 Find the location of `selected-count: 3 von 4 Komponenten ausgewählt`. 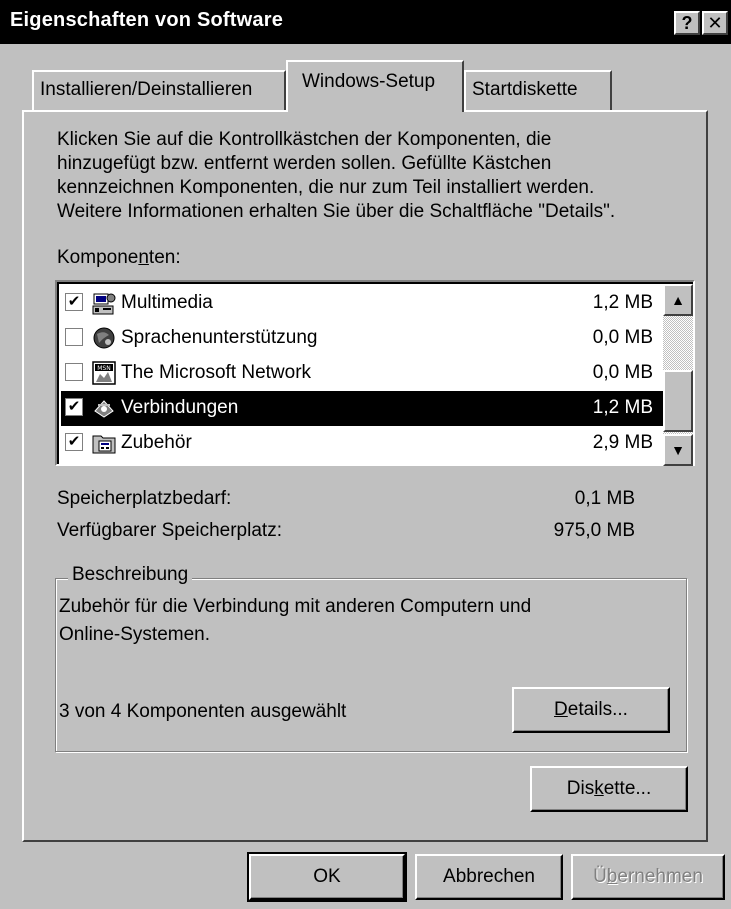

selected-count: 3 von 4 Komponenten ausgewählt is located at coordinates (203, 711).